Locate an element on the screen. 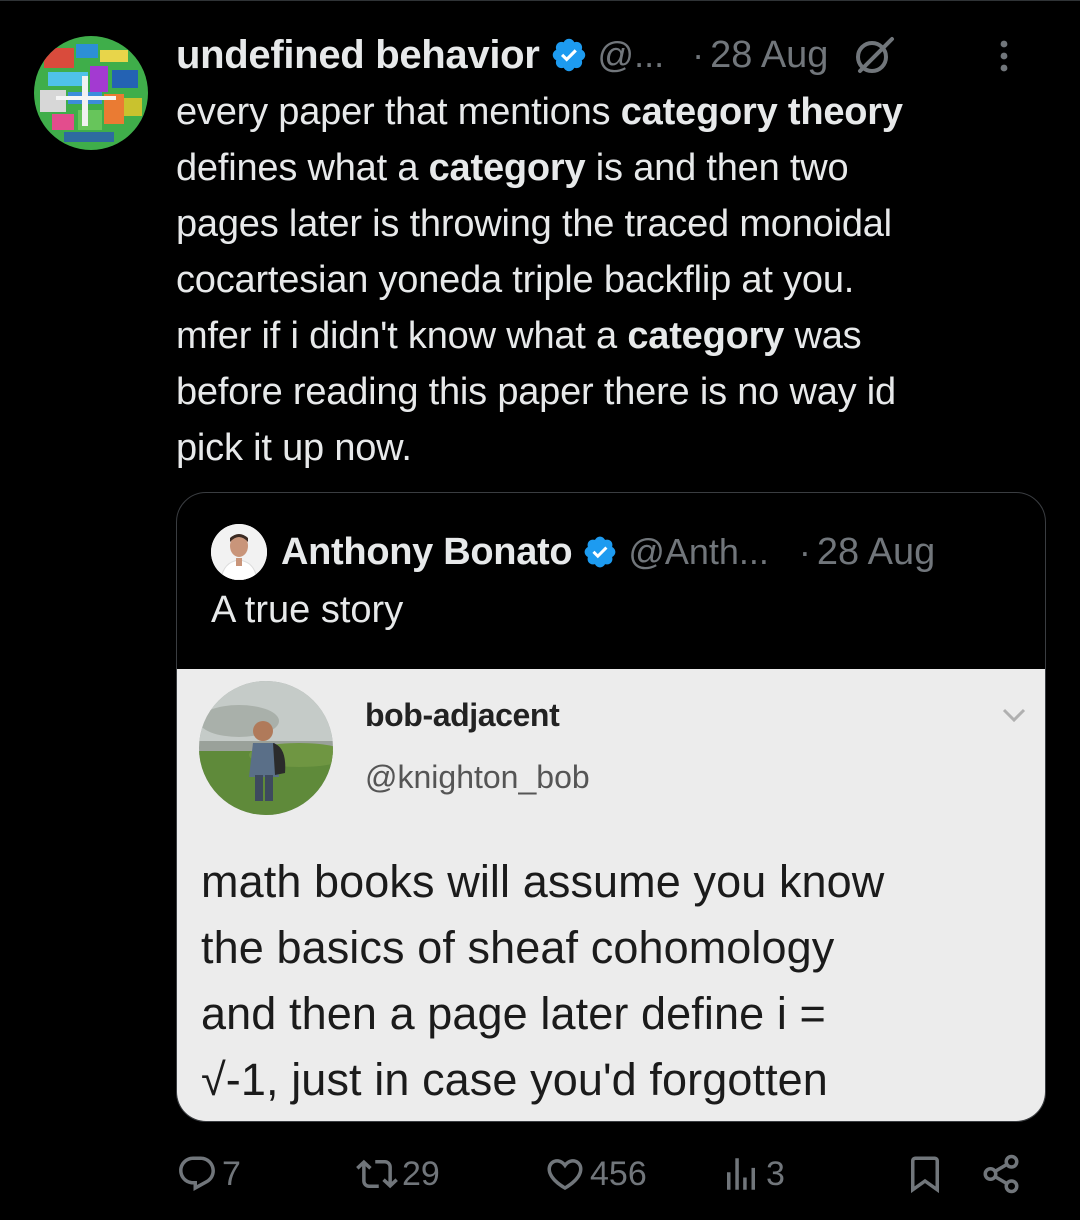 The height and width of the screenshot is (1220, 1080). screenshot-text-line: math books will assume you know is located at coordinates (543, 881).